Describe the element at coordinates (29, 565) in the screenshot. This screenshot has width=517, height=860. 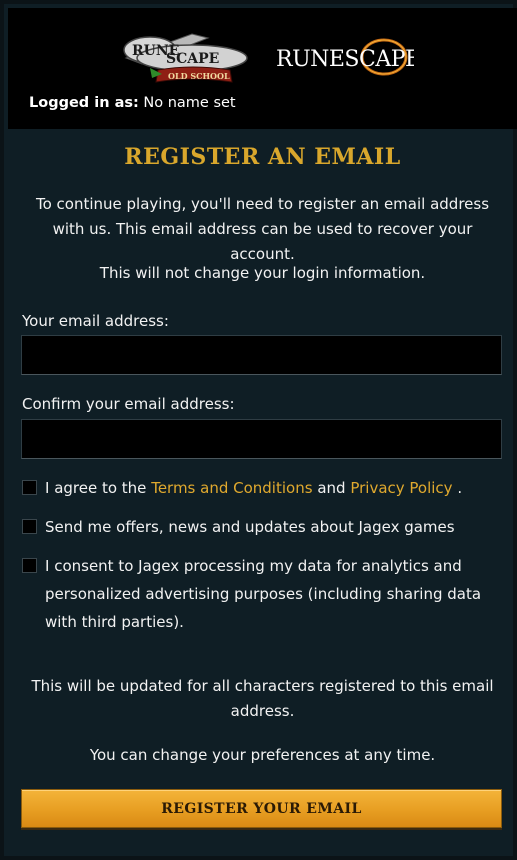
I see `analytics-checkbox` at that location.